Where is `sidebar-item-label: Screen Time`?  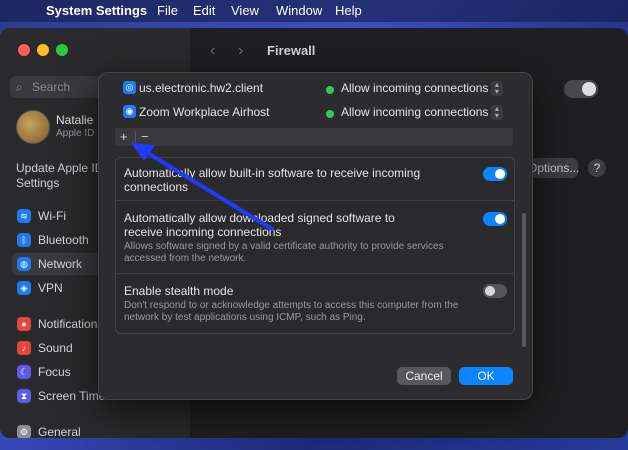
sidebar-item-label: Screen Time is located at coordinates (72, 396).